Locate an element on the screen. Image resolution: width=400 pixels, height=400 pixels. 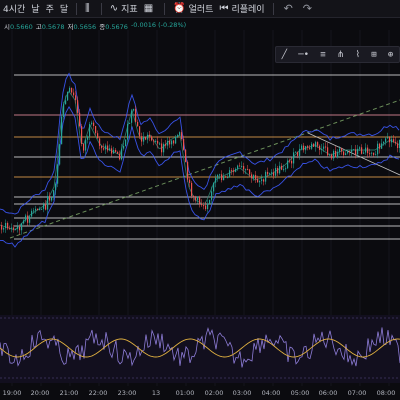
zoom-tool-icon: ⊕ is located at coordinates (390, 55).